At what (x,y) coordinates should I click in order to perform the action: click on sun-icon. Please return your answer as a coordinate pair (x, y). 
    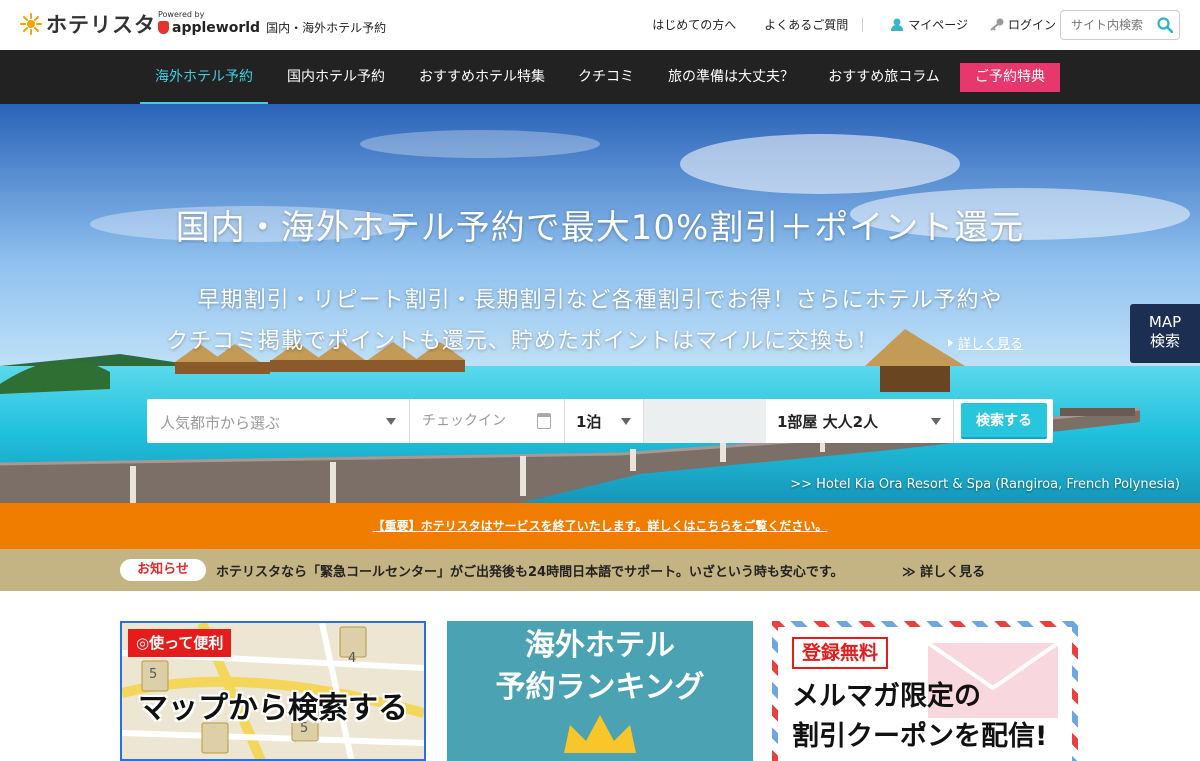
    Looking at the image, I should click on (31, 24).